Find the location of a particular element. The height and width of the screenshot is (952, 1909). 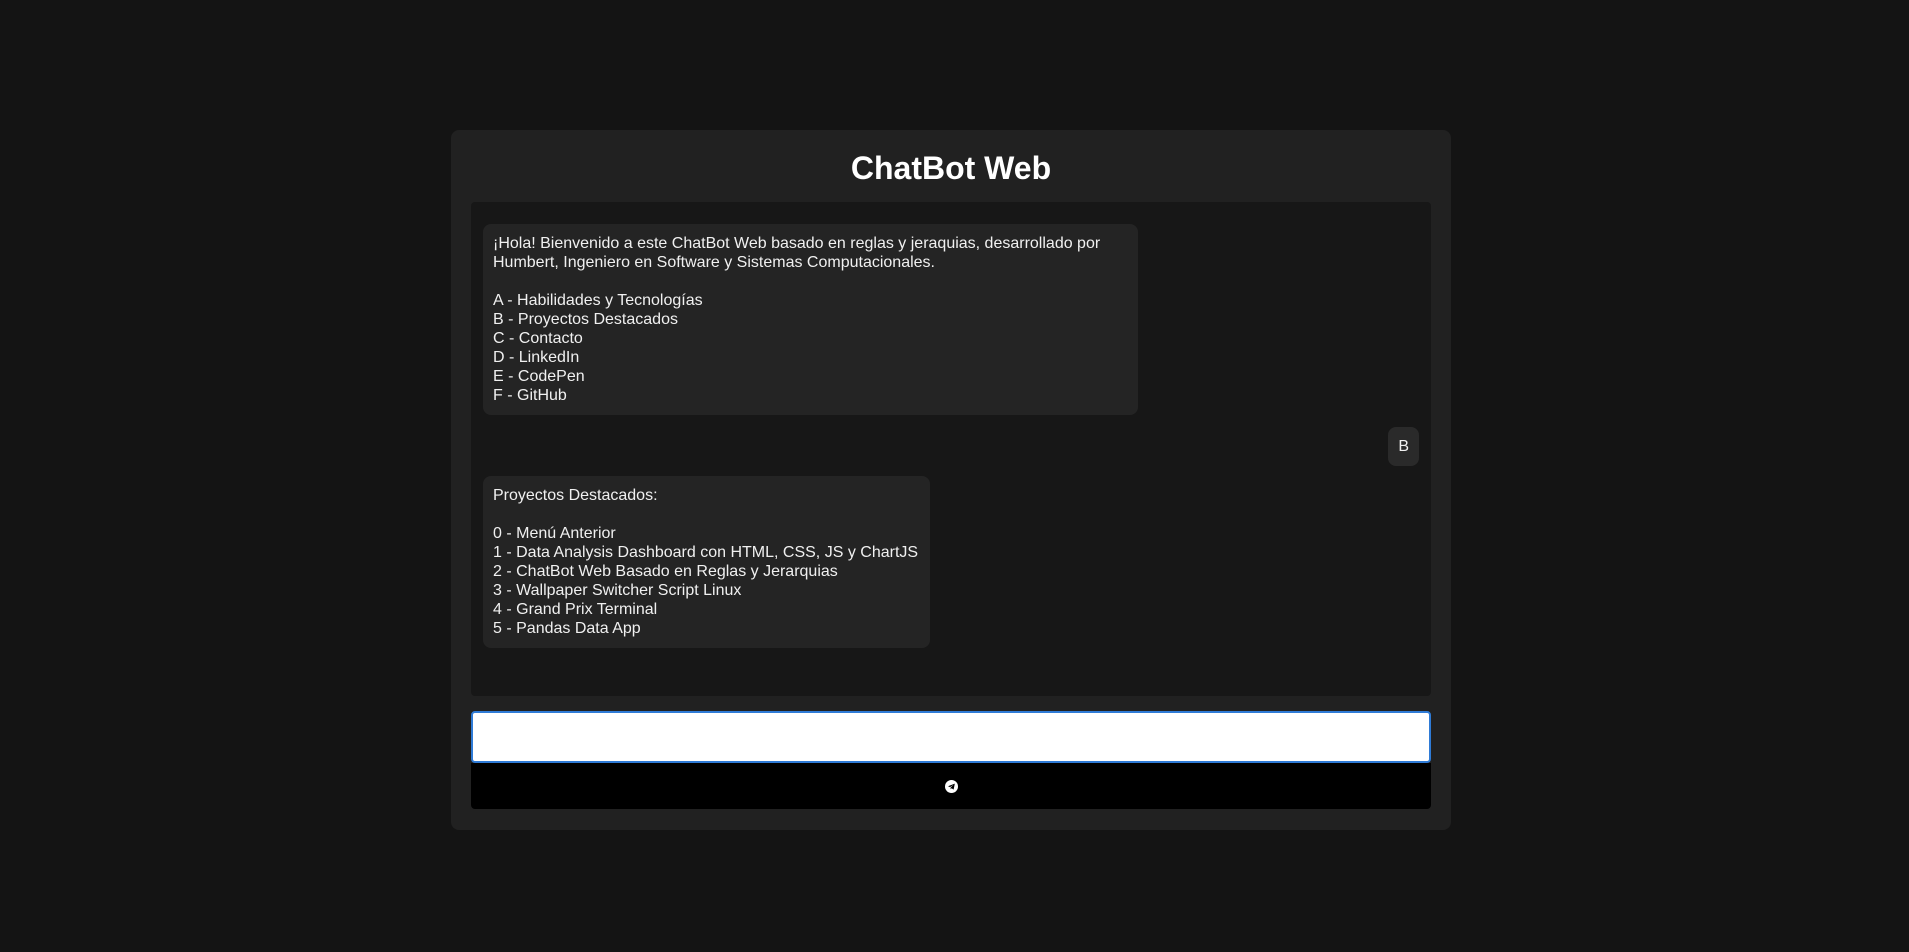

user-message: B is located at coordinates (1403, 446).